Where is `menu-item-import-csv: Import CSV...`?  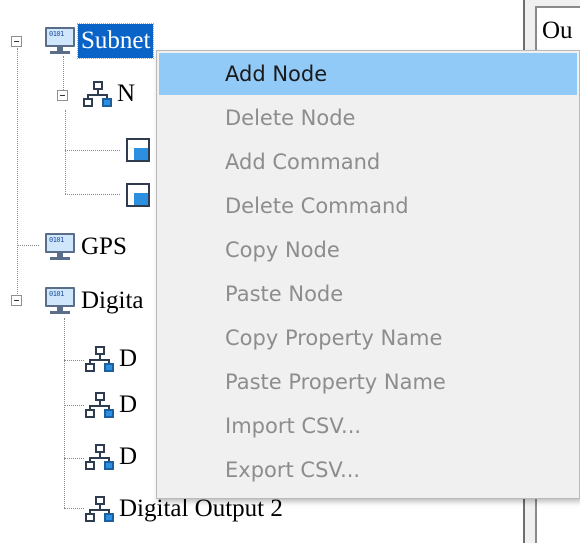
menu-item-import-csv: Import CSV... is located at coordinates (368, 426).